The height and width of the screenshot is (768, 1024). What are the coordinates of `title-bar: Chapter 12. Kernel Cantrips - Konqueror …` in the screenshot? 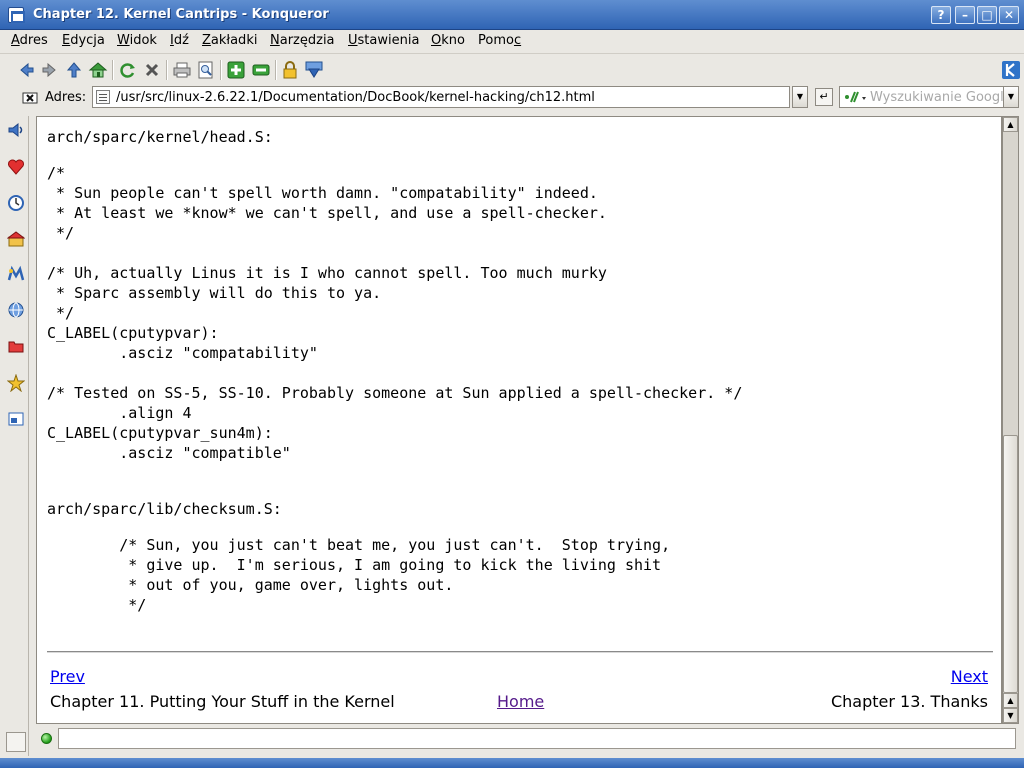 It's located at (512, 15).